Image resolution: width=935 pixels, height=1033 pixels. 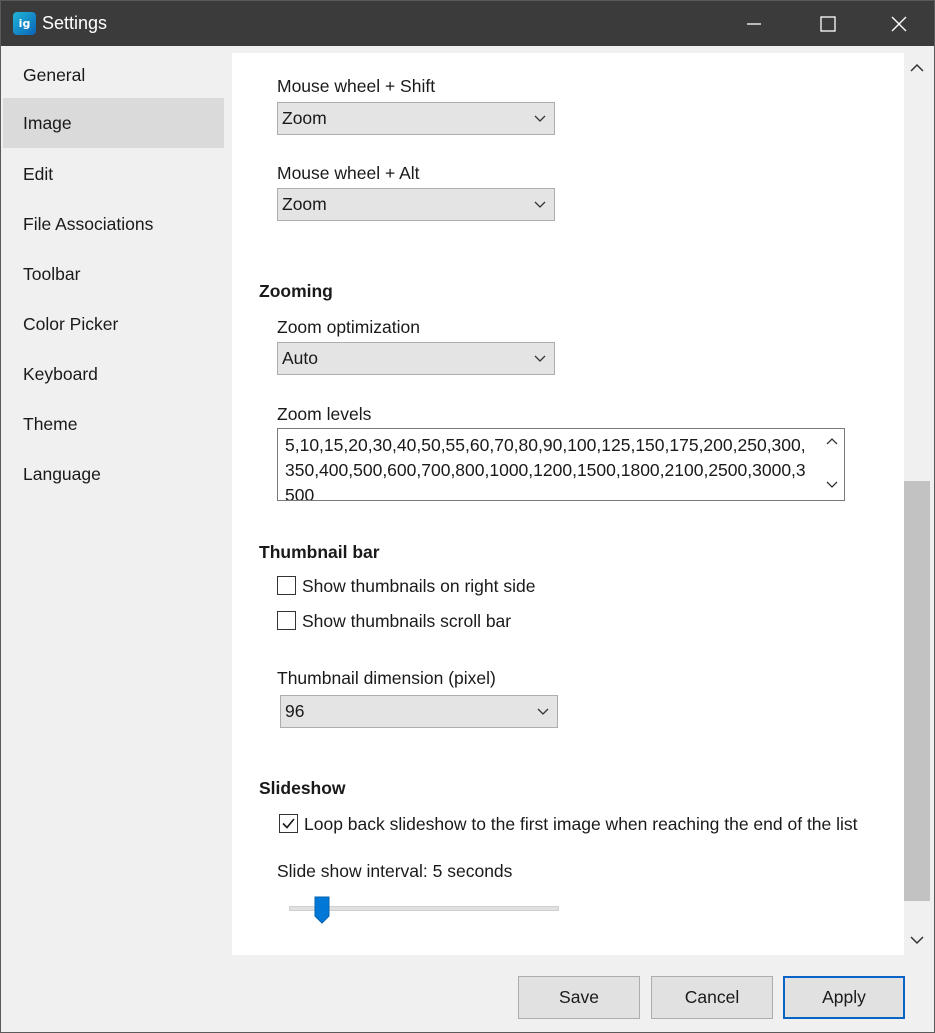 What do you see at coordinates (75, 23) in the screenshot?
I see `window-title: Settings` at bounding box center [75, 23].